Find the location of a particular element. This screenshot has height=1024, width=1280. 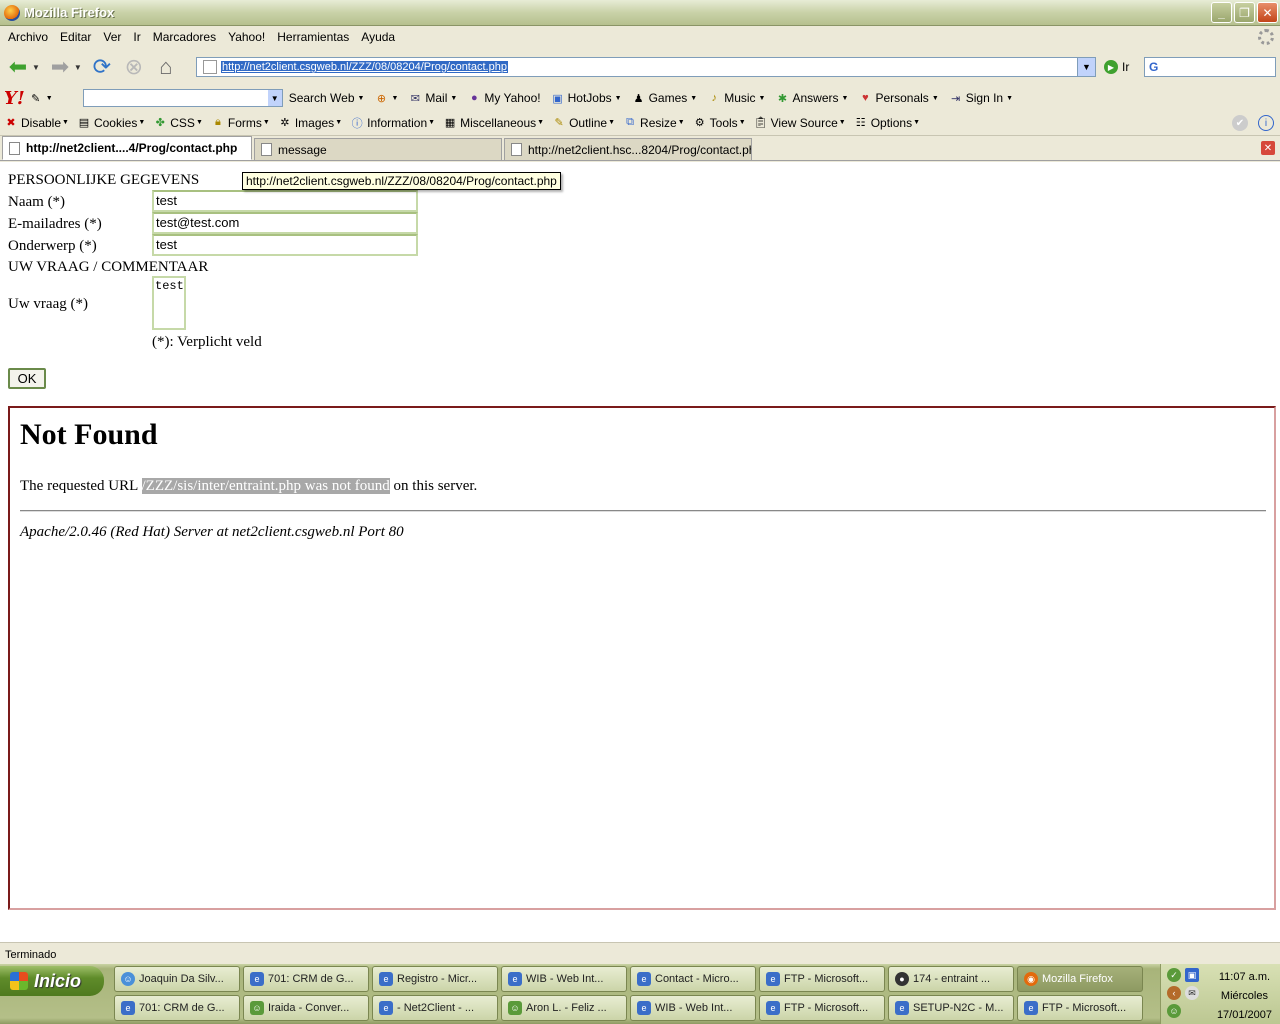

menu-editar: Editar is located at coordinates (75, 37).